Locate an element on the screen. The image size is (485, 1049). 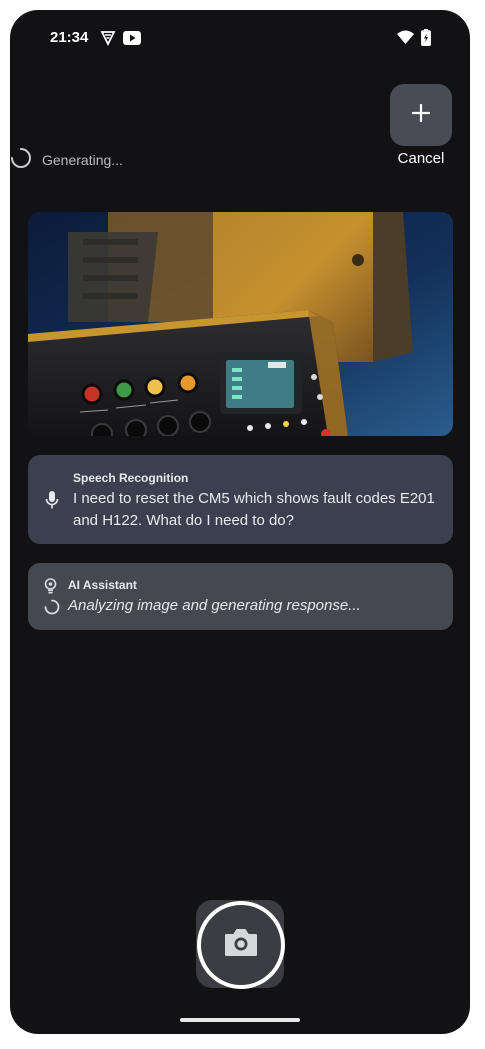
speech-card-title: Speech Recognition is located at coordinates (131, 478).